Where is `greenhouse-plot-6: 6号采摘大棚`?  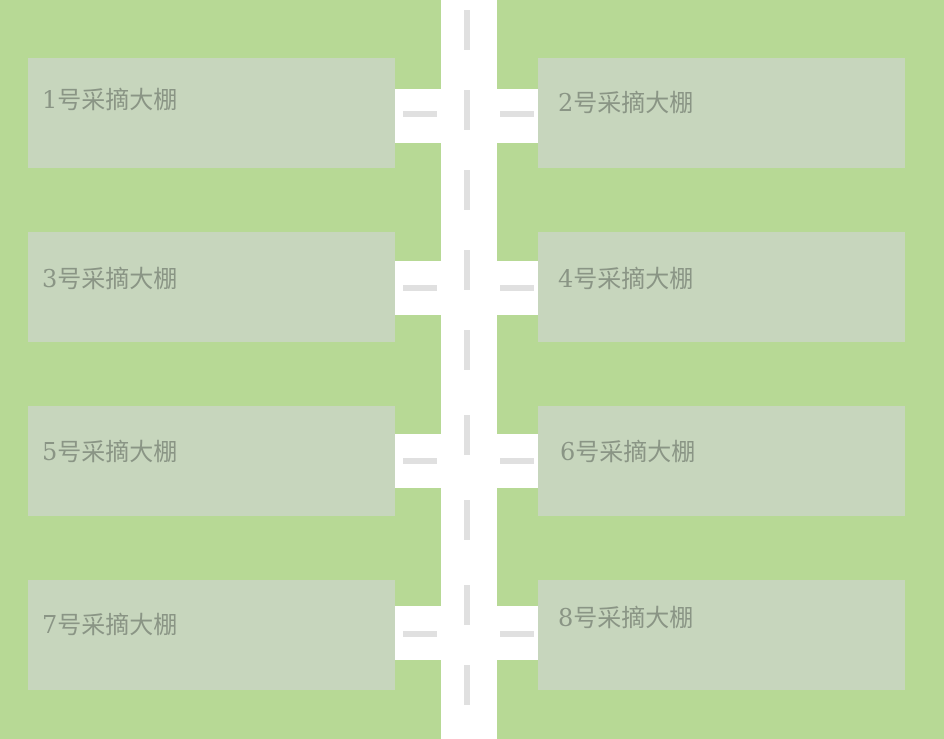
greenhouse-plot-6: 6号采摘大棚 is located at coordinates (721, 461).